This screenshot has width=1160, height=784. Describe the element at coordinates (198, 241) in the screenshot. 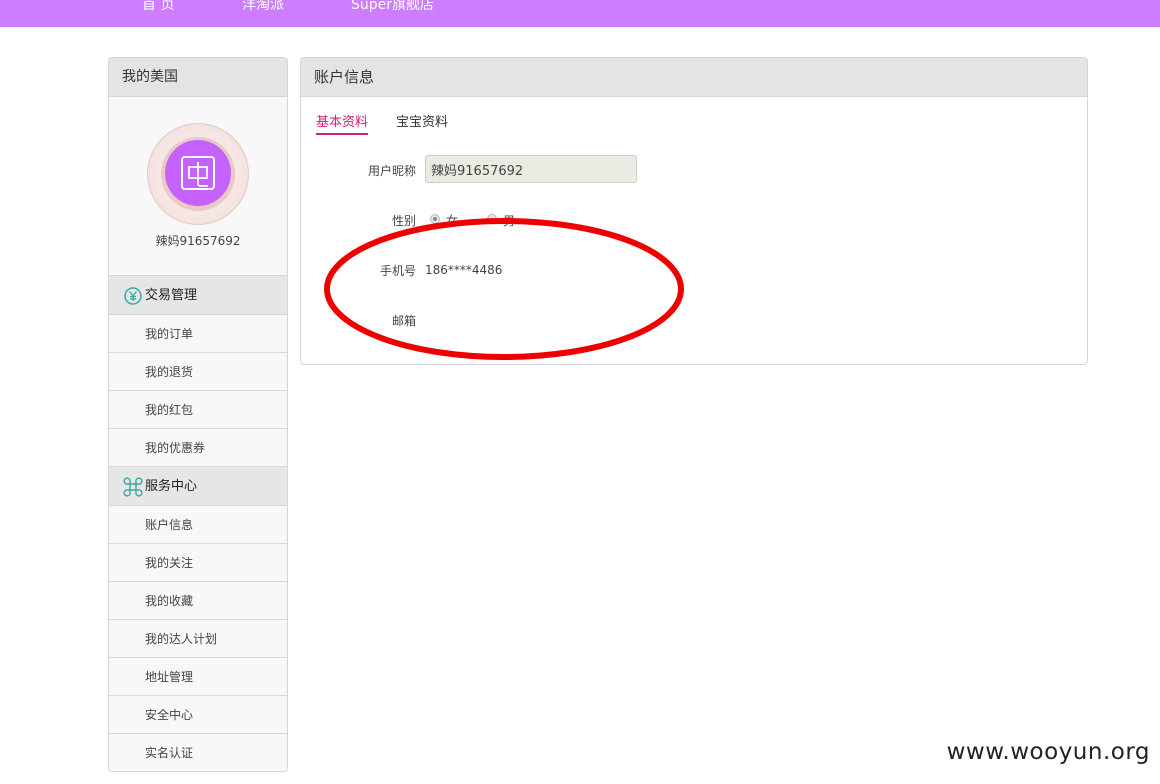

I see `profile-username: 辣妈91657692` at that location.